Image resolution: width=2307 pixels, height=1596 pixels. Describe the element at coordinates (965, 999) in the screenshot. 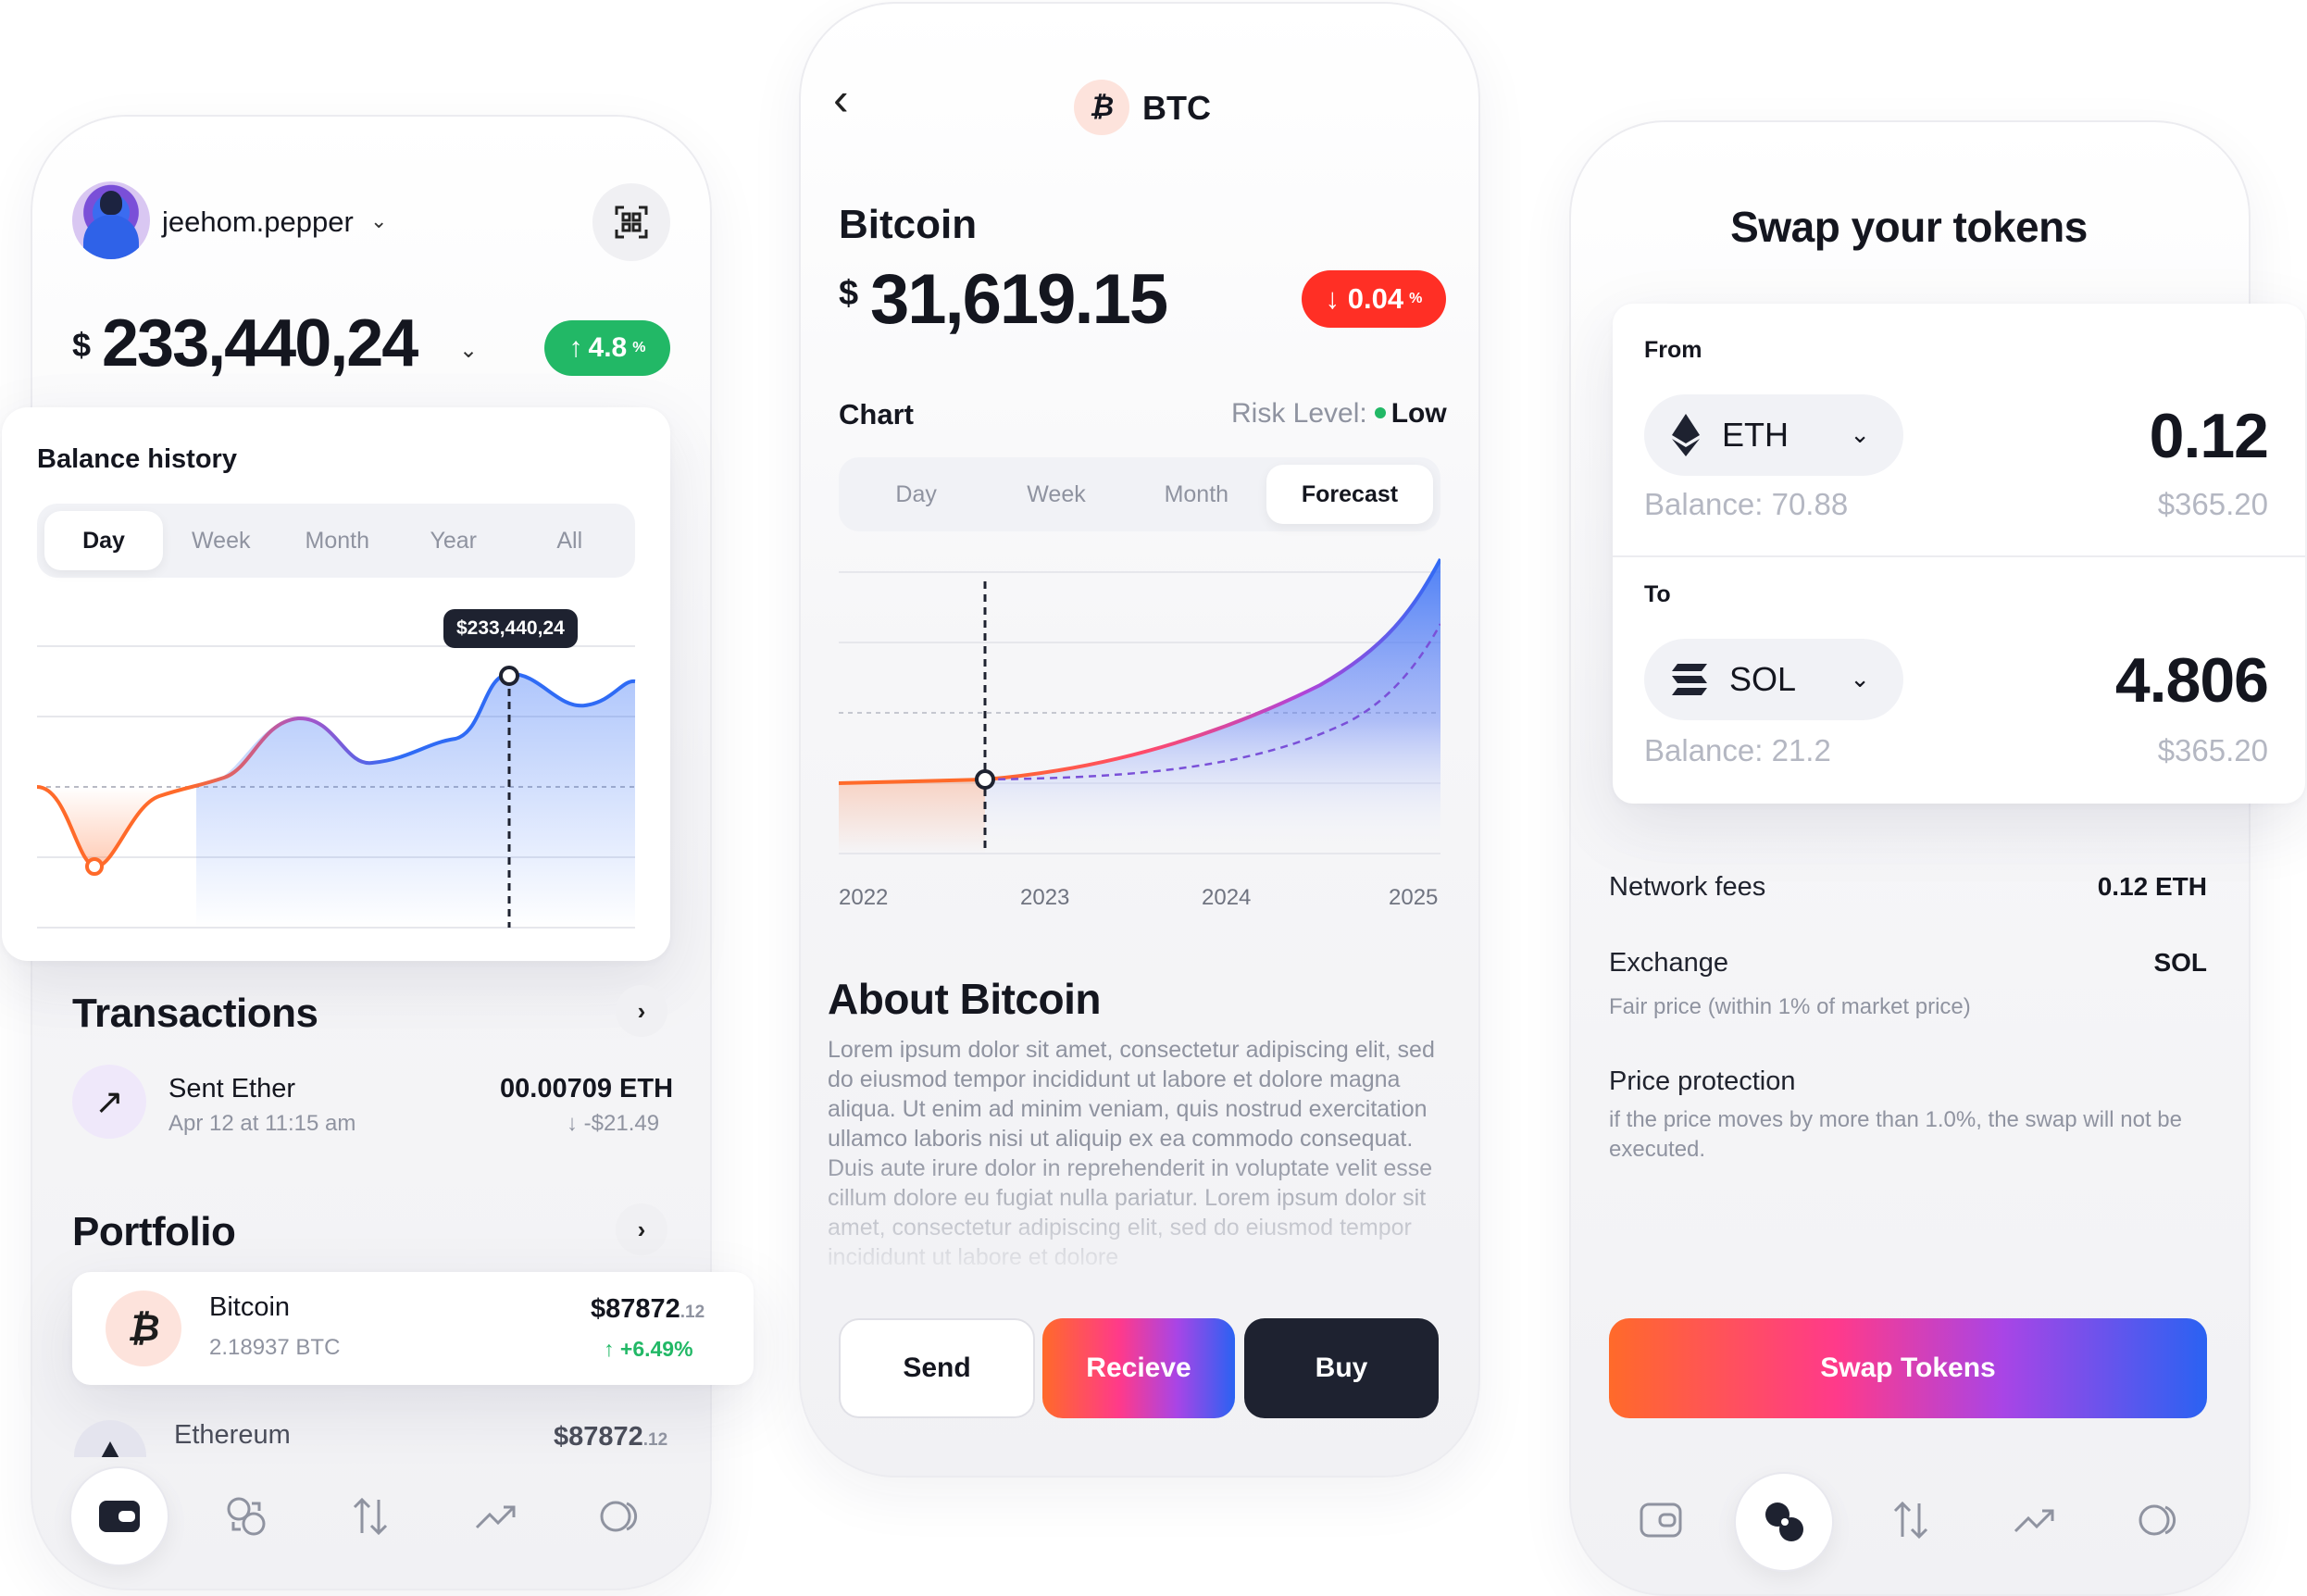

I see `about-title: About Bitcoin` at that location.